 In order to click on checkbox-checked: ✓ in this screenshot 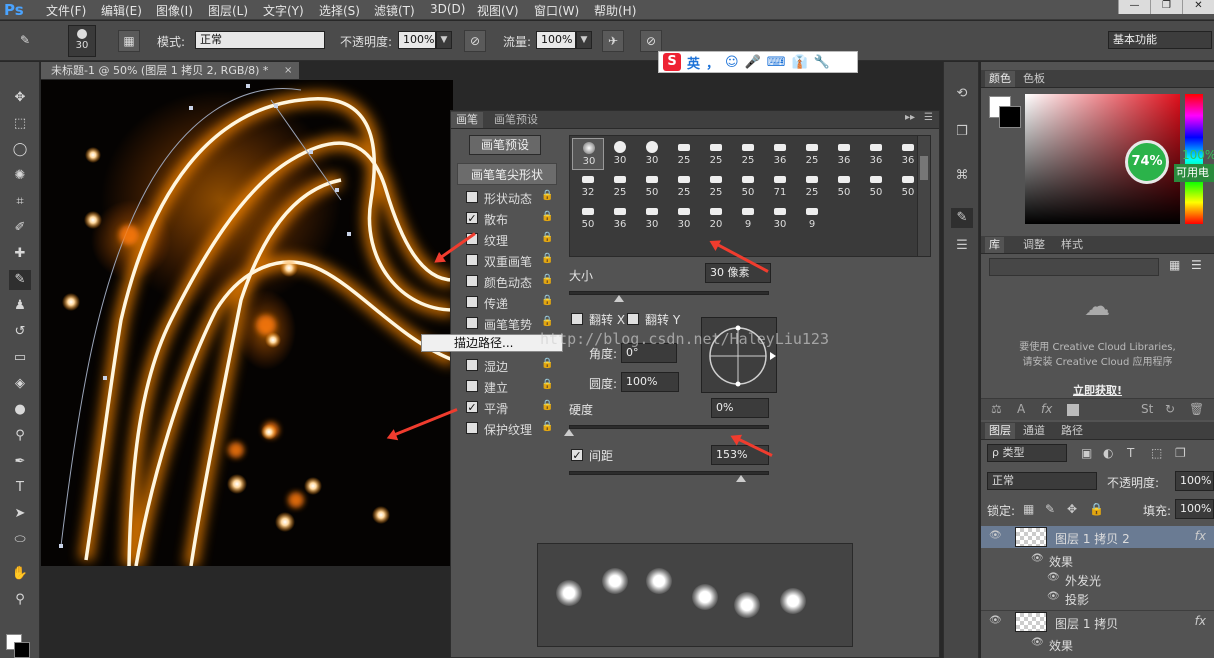, I will do `click(472, 218)`.